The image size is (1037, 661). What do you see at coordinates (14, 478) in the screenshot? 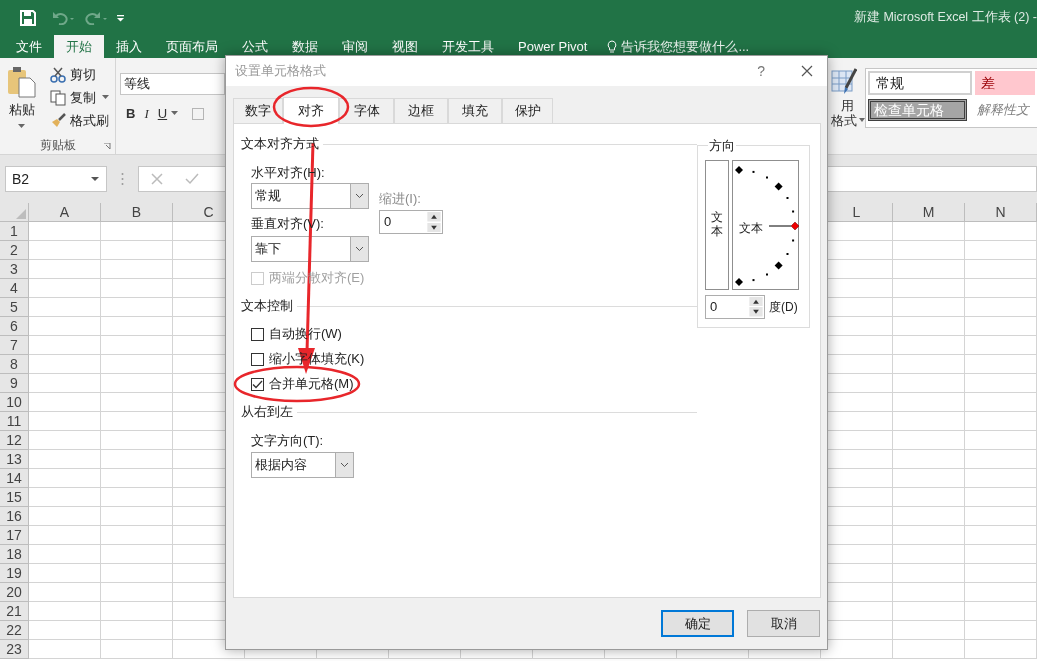
I see `row-header: 14` at bounding box center [14, 478].